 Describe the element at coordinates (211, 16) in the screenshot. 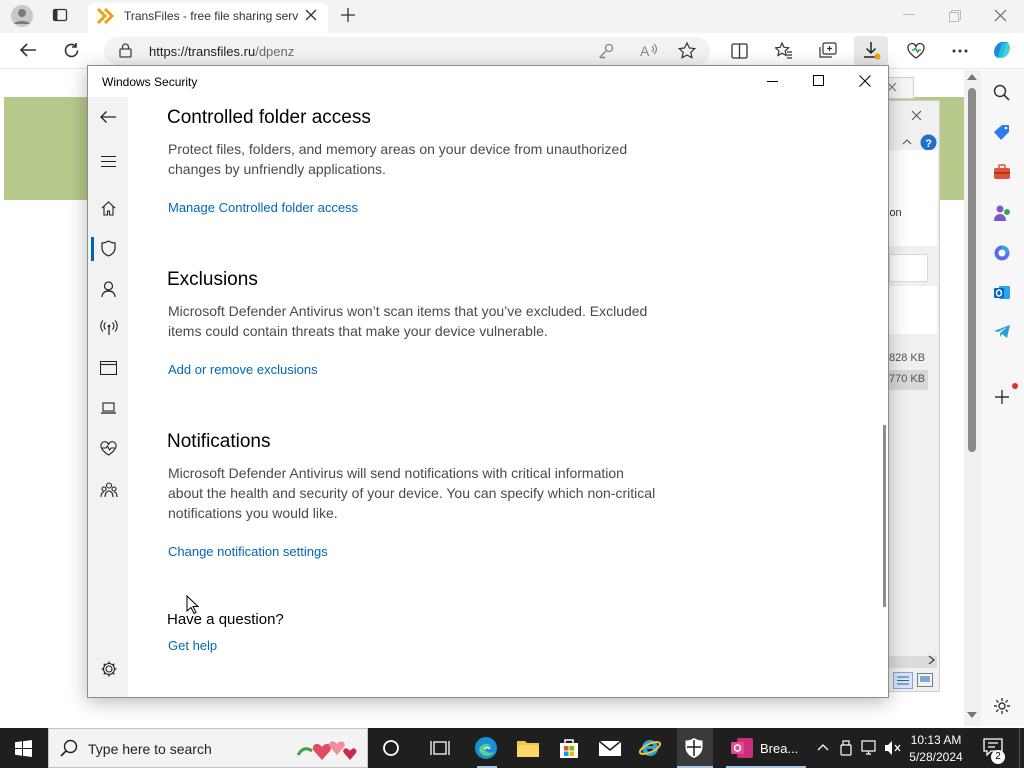

I see `tab-title: TransFiles - free file sharing serv` at that location.